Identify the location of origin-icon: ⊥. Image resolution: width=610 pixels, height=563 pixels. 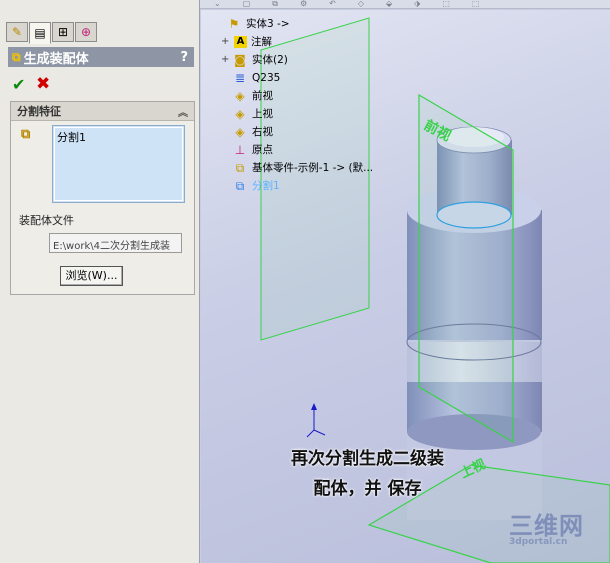
(240, 150).